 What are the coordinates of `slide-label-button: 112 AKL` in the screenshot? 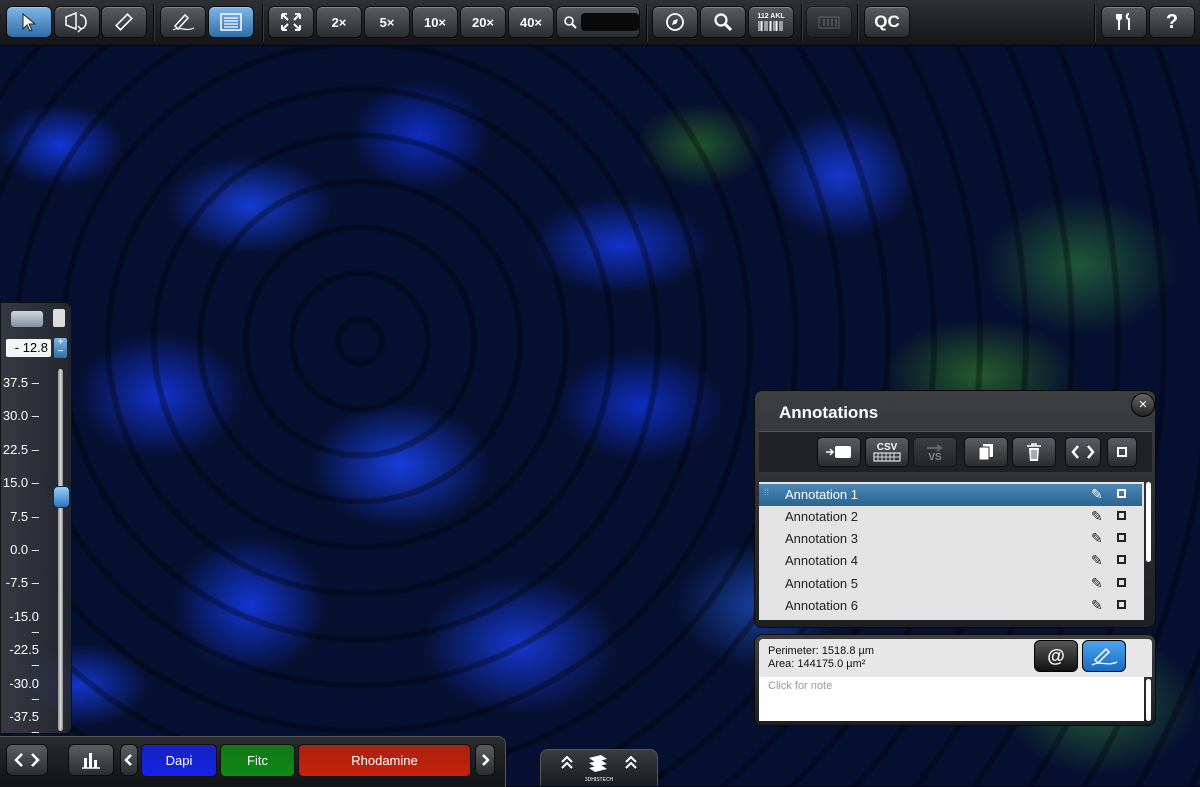 It's located at (771, 22).